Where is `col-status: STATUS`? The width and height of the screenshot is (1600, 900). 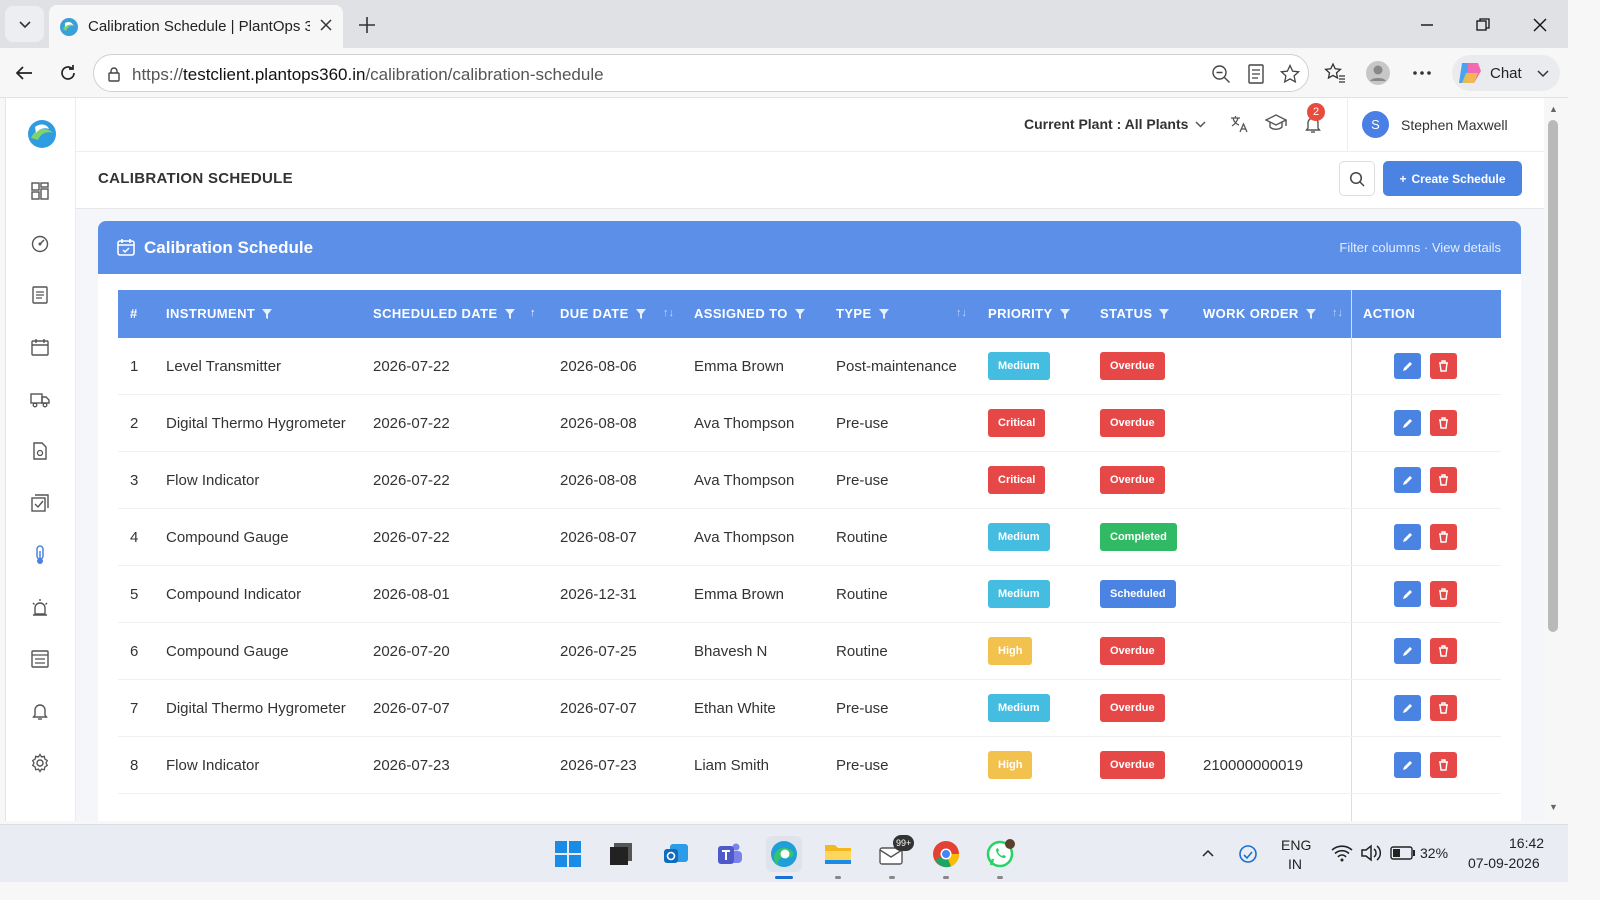
col-status: STATUS is located at coordinates (1135, 313).